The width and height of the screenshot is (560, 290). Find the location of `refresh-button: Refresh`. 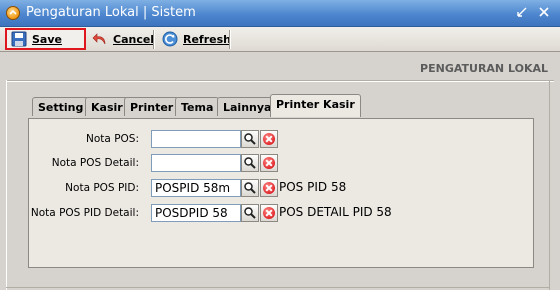

refresh-button: Refresh is located at coordinates (196, 39).